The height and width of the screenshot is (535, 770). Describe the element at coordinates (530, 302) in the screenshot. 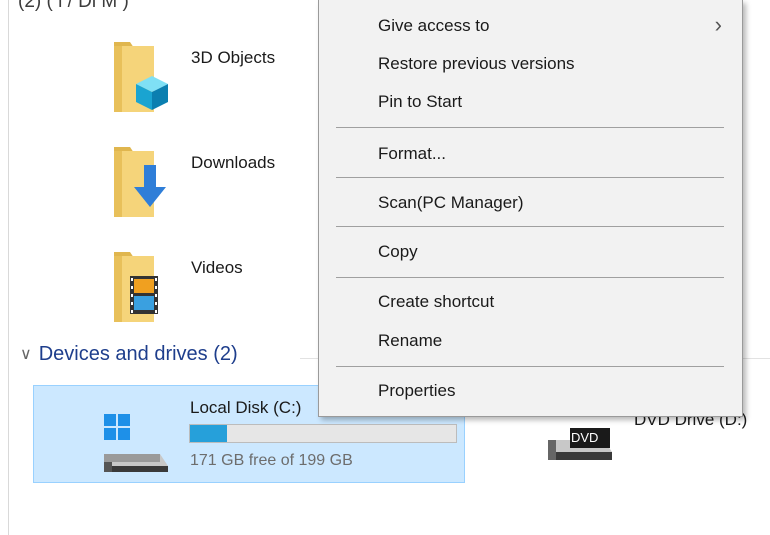

I see `menu-item-create-shortcut: Create shortcut` at that location.